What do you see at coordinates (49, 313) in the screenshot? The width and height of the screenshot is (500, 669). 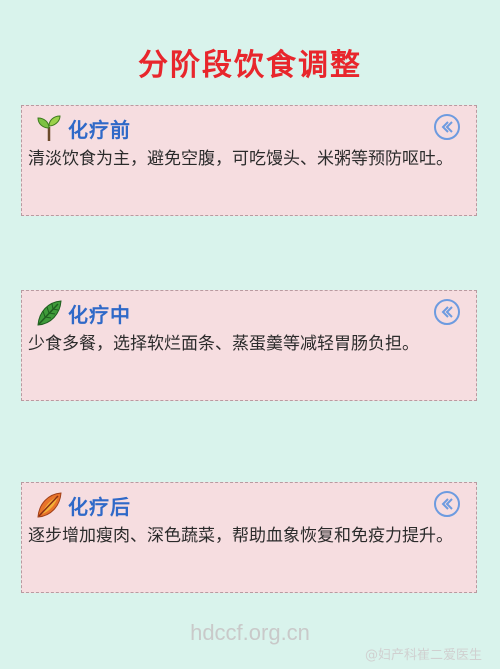 I see `leaf-icon` at bounding box center [49, 313].